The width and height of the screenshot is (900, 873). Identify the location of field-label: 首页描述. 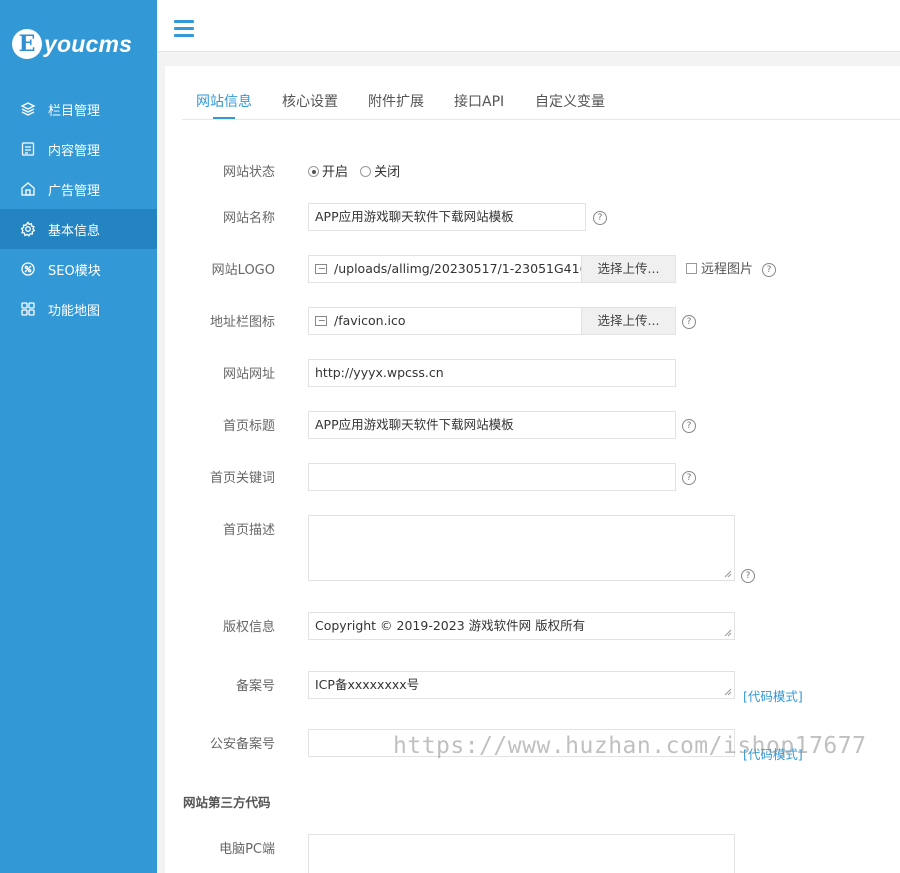
(248, 530).